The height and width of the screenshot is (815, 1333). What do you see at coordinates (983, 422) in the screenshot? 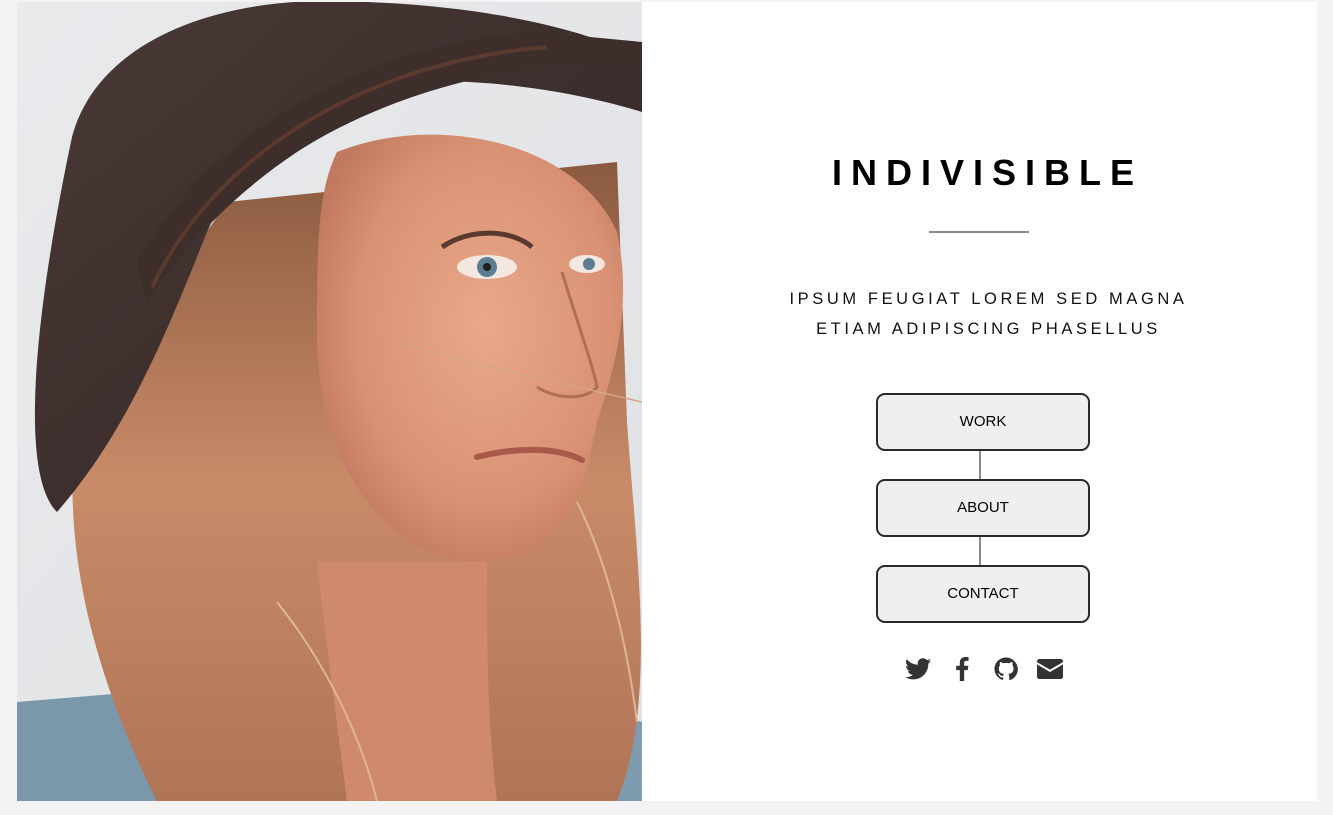
I see `nav-work-button: WORK` at bounding box center [983, 422].